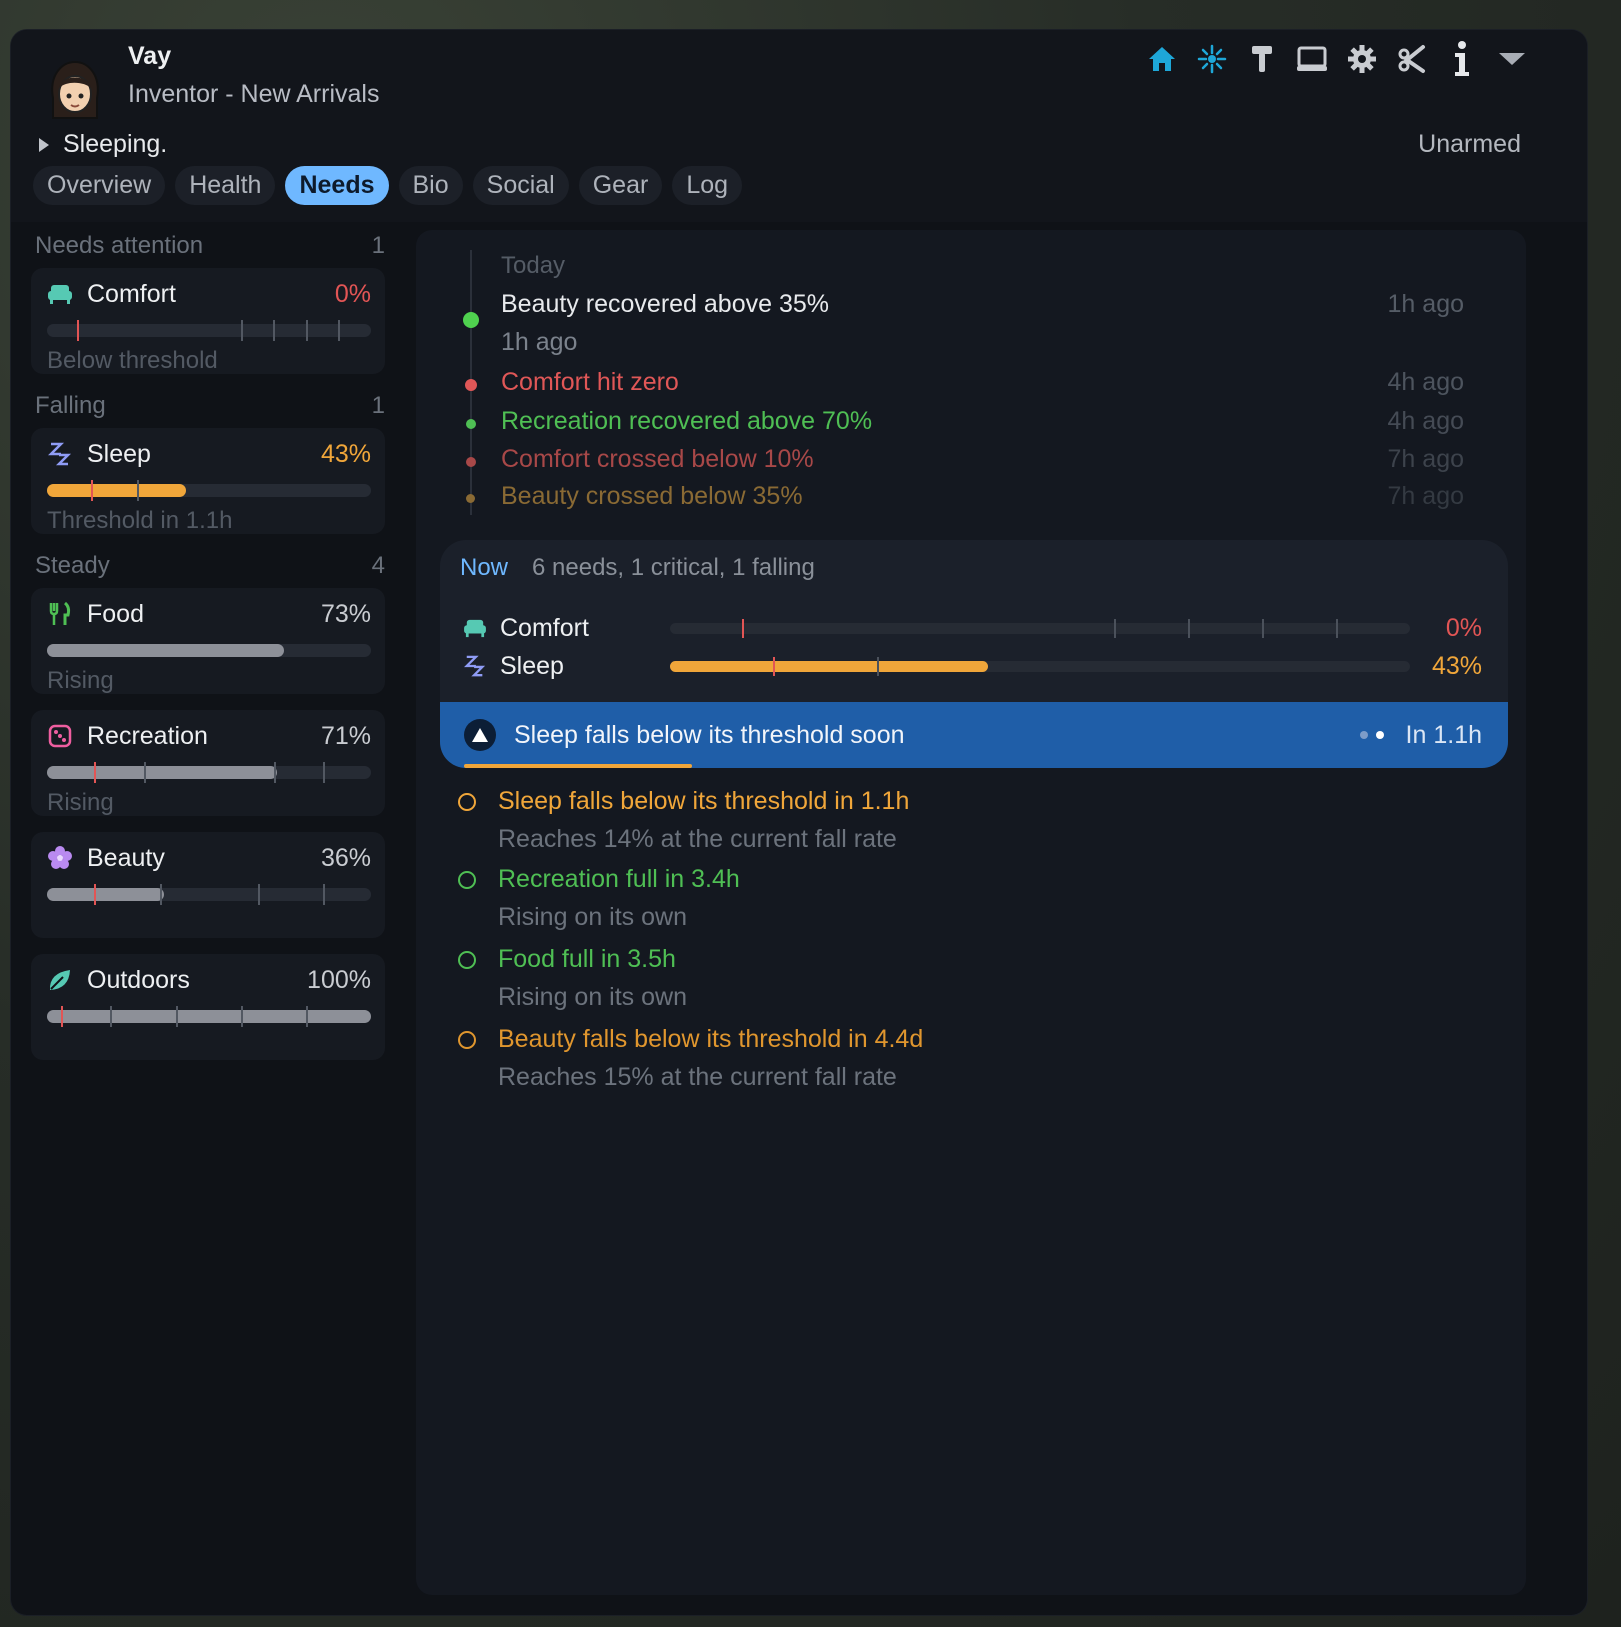 The width and height of the screenshot is (1621, 1627). I want to click on need-card-recreation: Recreation 71% Rising, so click(208, 763).